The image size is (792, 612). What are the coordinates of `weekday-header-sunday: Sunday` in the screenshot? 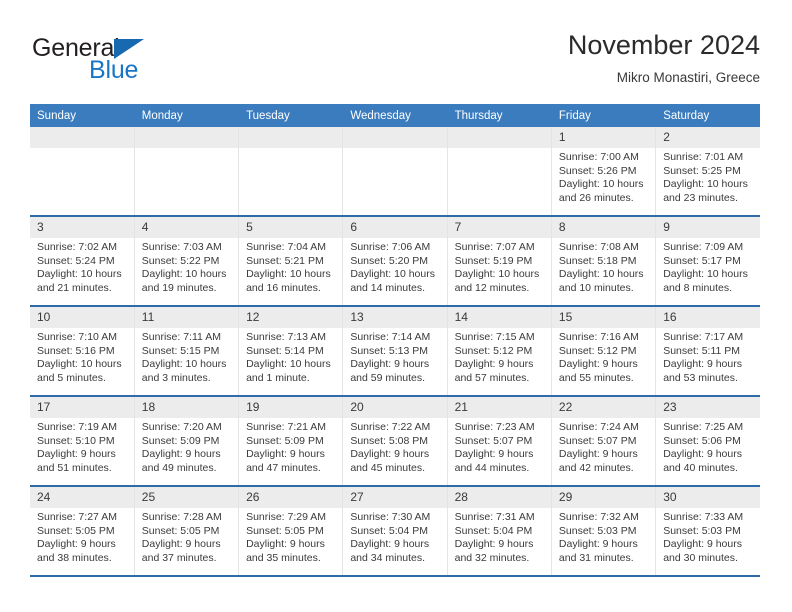 It's located at (82, 115).